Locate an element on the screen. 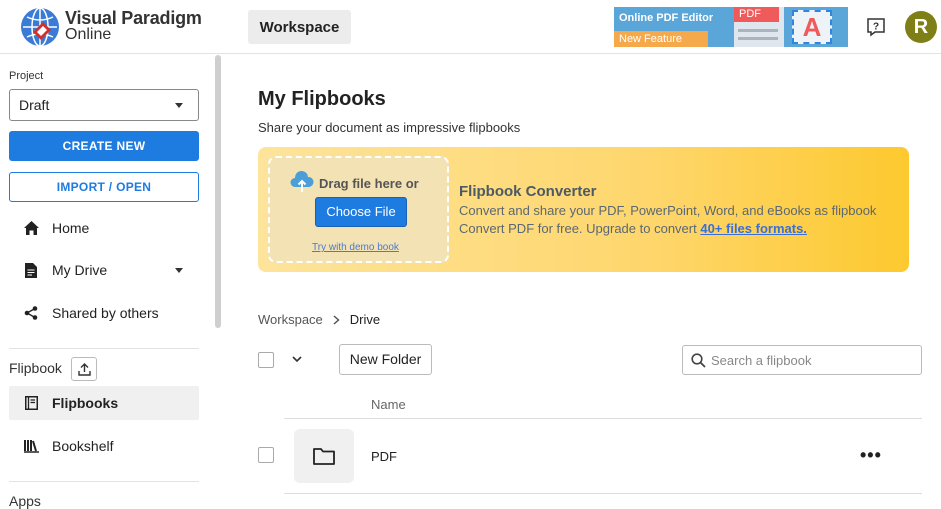 Image resolution: width=941 pixels, height=509 pixels. breadcrumb-item-workspace: Workspace is located at coordinates (290, 319).